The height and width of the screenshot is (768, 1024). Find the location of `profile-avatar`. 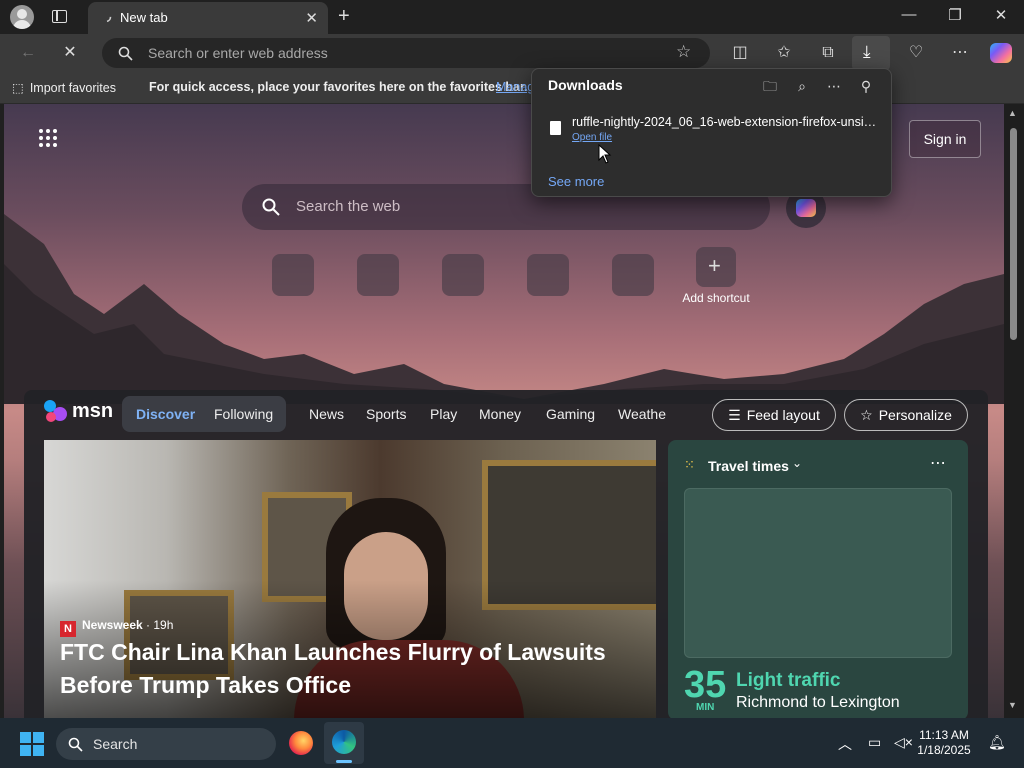

profile-avatar is located at coordinates (22, 17).